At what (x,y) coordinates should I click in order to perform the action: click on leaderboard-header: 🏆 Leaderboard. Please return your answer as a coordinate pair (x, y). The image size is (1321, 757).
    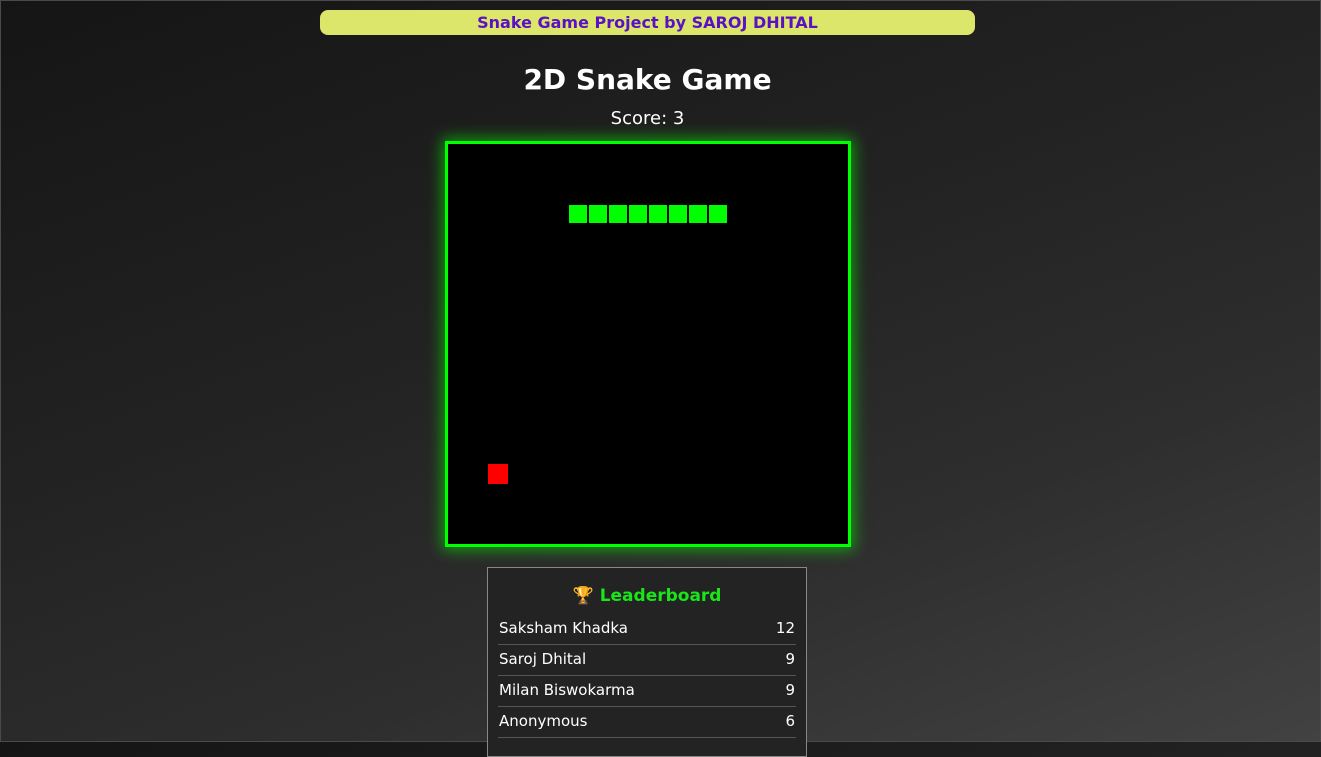
    Looking at the image, I should click on (647, 596).